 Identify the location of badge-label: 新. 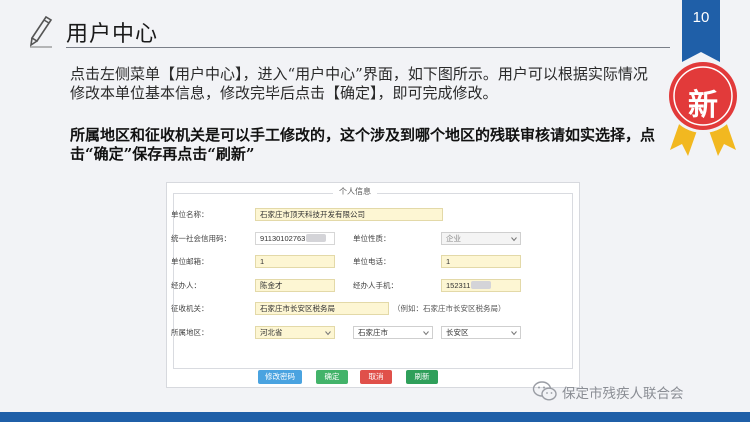
(703, 105).